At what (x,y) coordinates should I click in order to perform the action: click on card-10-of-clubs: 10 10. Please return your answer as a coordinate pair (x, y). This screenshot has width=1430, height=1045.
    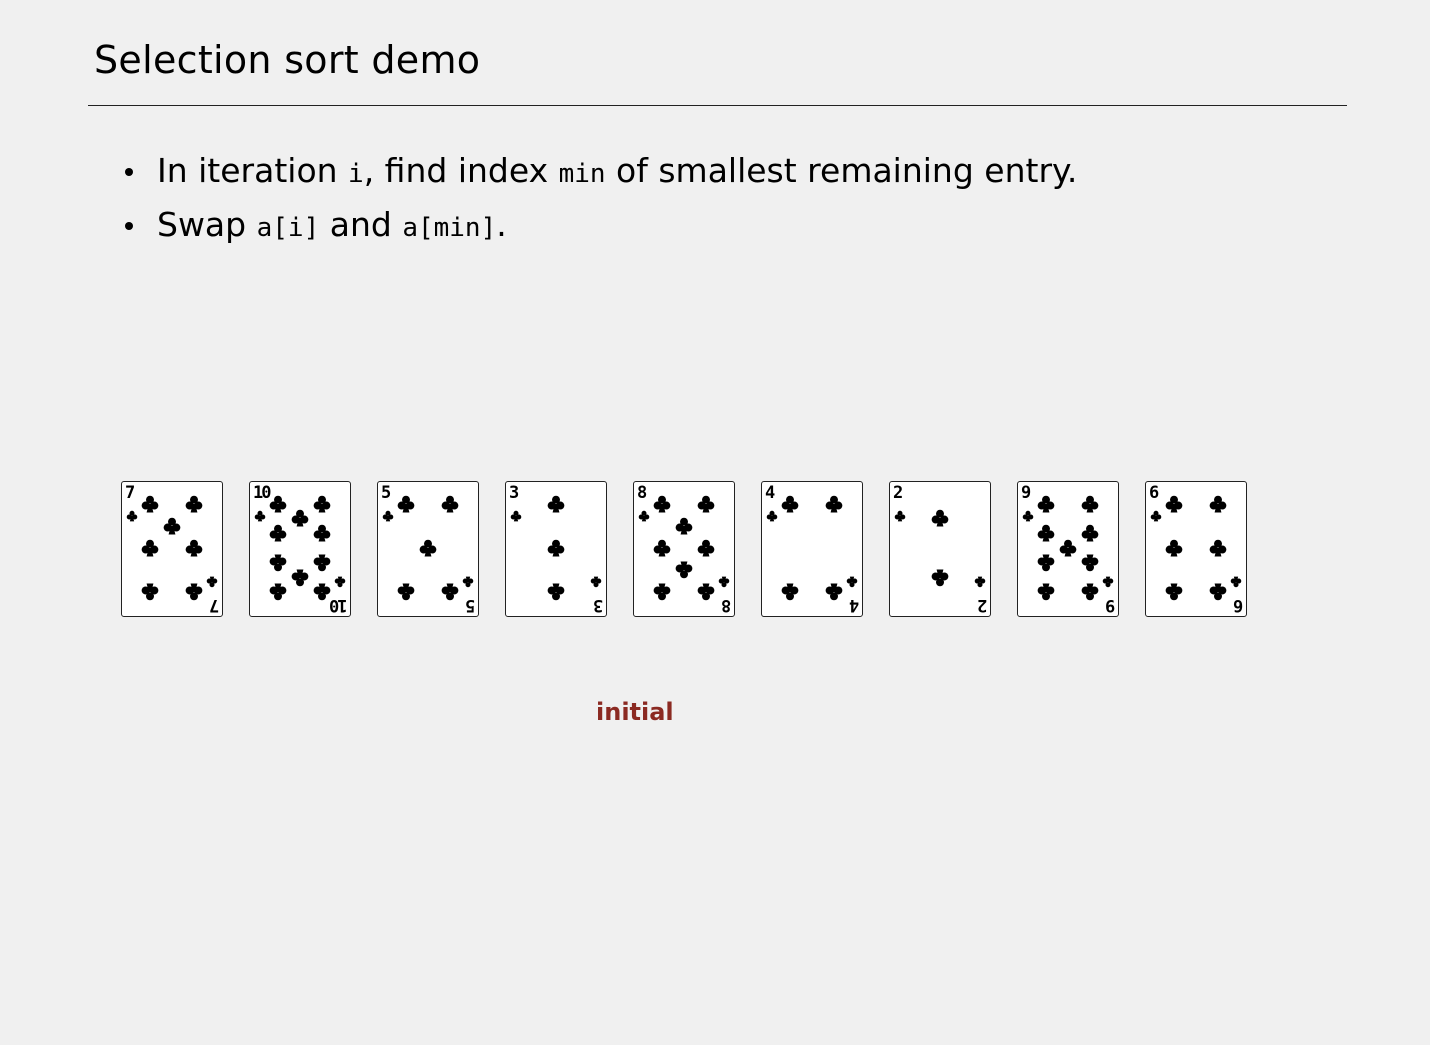
    Looking at the image, I should click on (300, 549).